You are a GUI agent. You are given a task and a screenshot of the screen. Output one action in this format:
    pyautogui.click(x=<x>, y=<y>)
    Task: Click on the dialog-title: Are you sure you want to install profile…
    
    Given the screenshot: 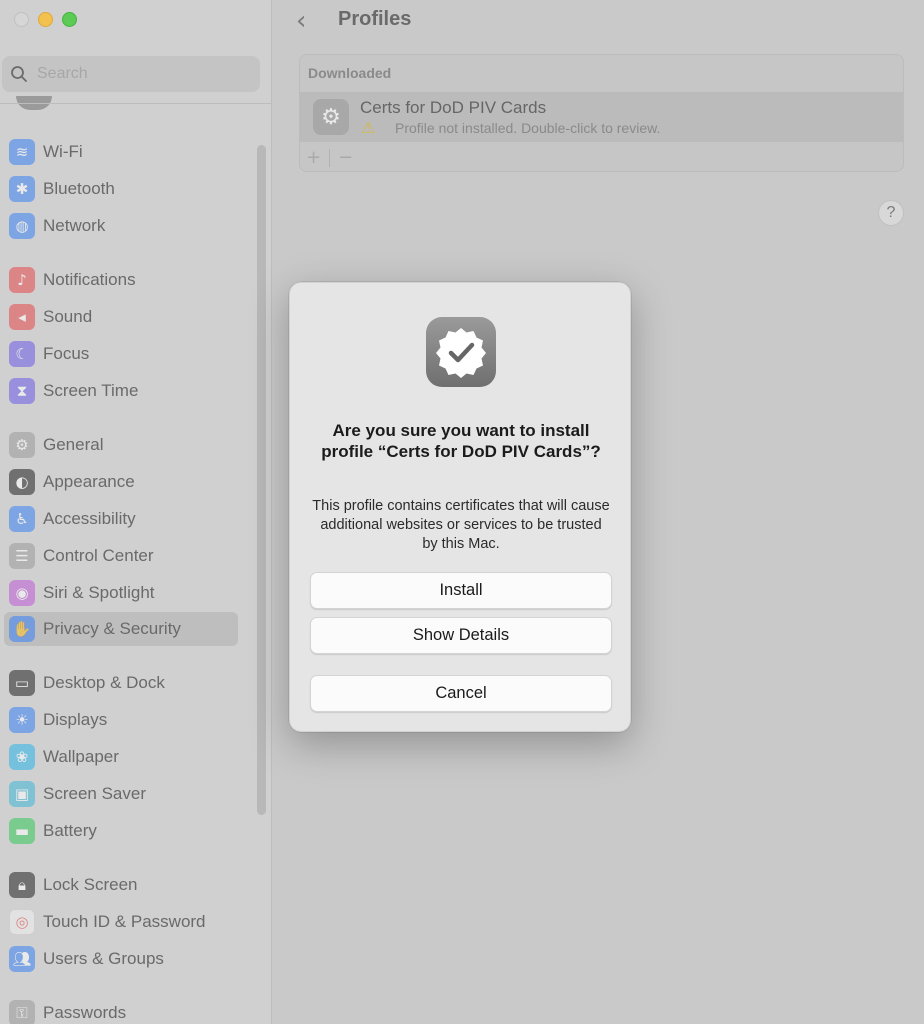 What is the action you would take?
    pyautogui.click(x=461, y=441)
    